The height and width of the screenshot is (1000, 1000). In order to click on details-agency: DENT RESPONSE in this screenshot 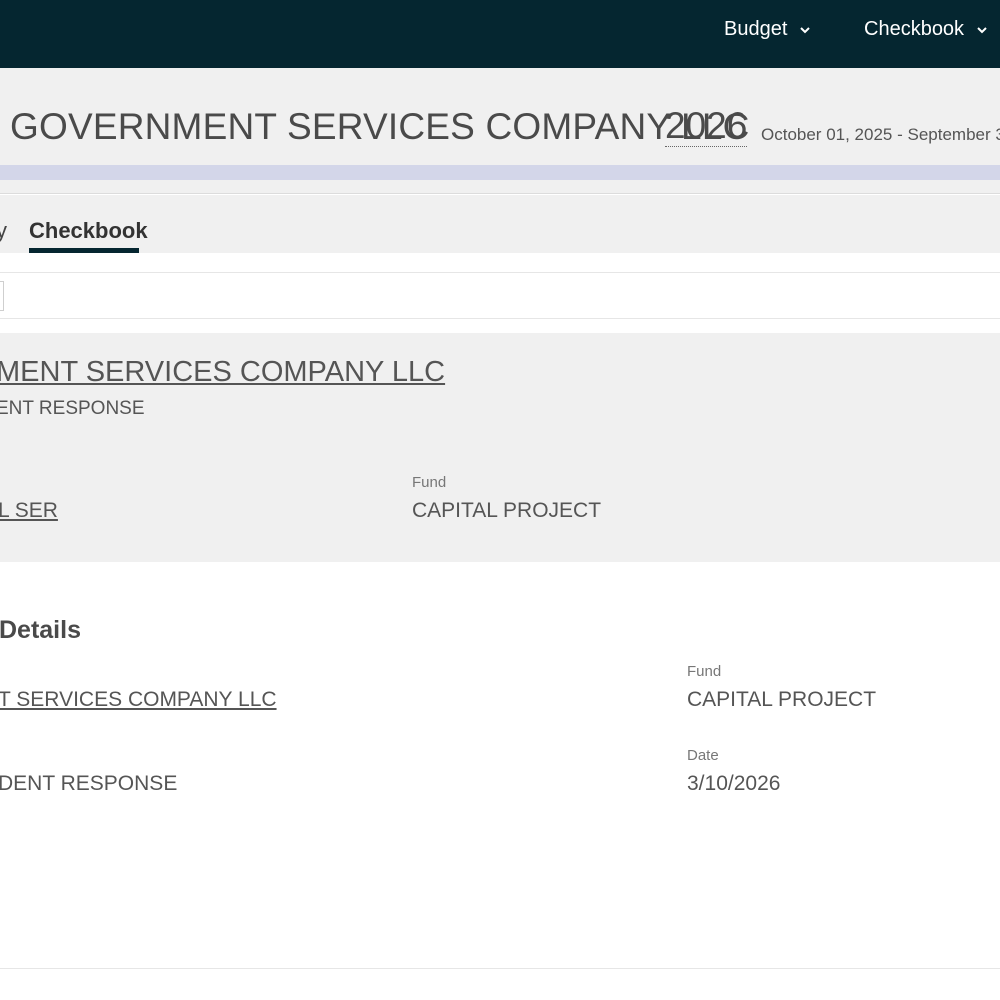, I will do `click(89, 783)`.